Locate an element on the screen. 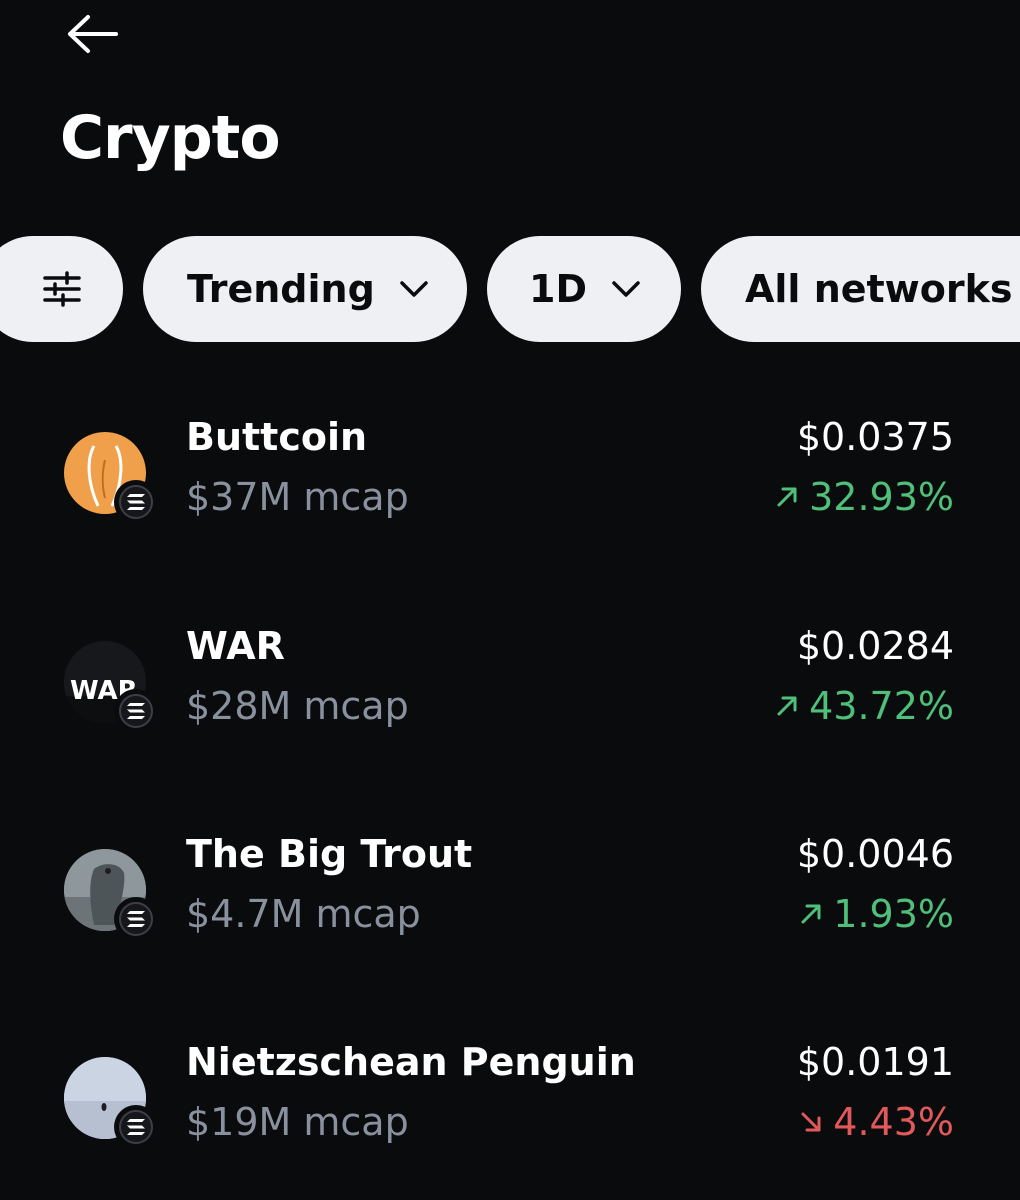 This screenshot has height=1200, width=1020. sliders-icon is located at coordinates (61, 289).